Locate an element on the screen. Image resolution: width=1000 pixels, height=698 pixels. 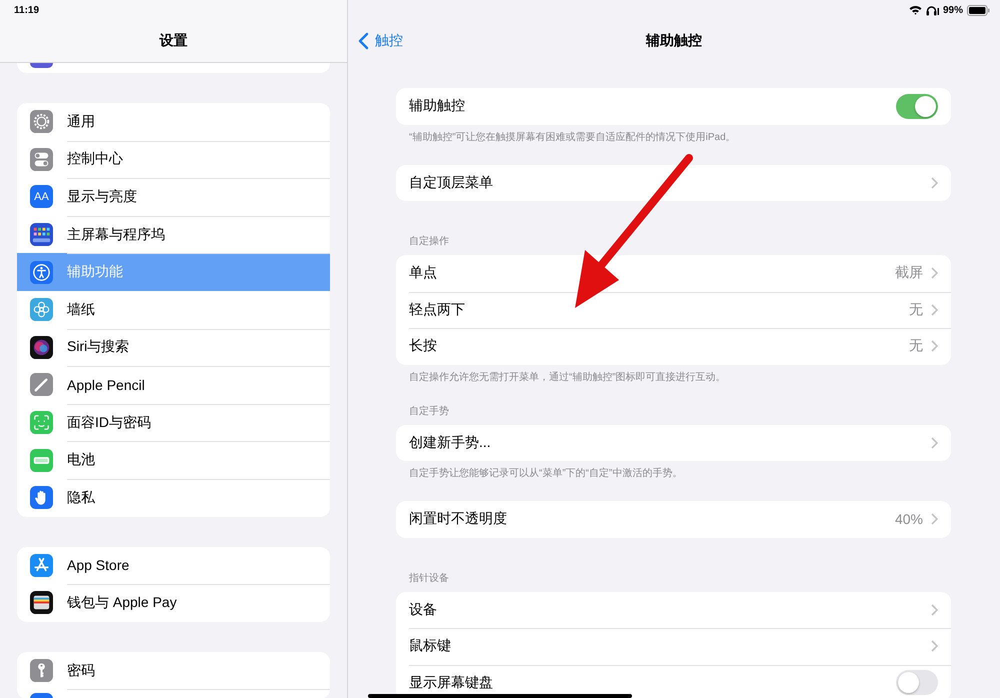
settings-row: 显示屏幕键盘 is located at coordinates (673, 681).